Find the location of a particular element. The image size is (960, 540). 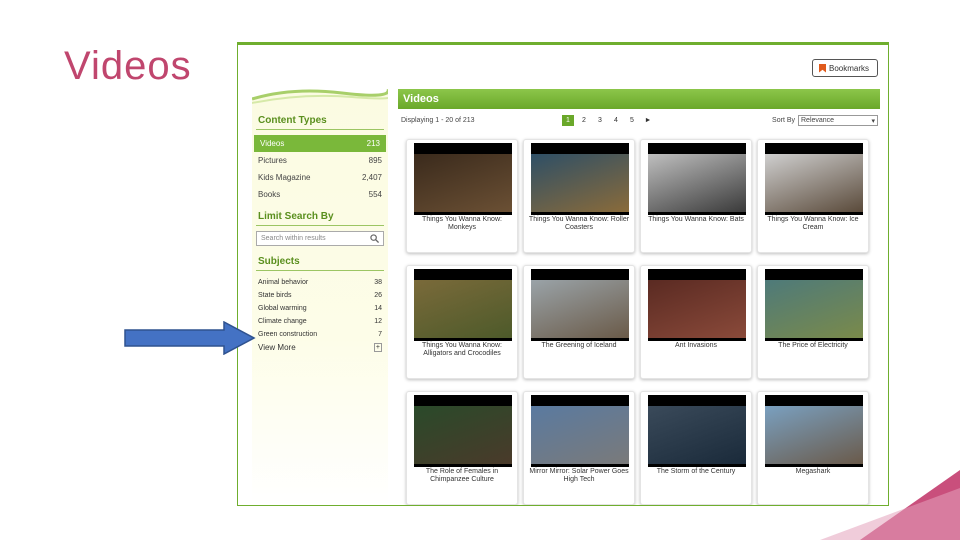

content-type-label: Pictures is located at coordinates (272, 160).